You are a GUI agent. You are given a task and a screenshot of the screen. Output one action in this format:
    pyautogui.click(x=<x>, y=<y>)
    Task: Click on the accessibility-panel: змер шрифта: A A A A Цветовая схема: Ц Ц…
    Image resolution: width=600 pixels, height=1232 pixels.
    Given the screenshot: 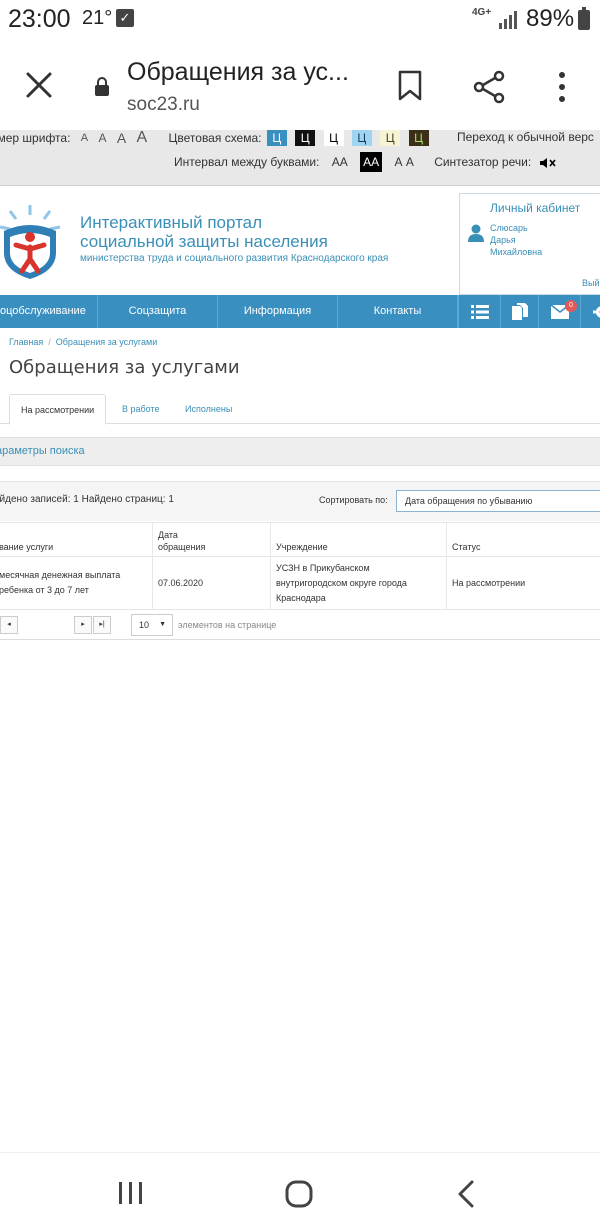 What is the action you would take?
    pyautogui.click(x=300, y=158)
    